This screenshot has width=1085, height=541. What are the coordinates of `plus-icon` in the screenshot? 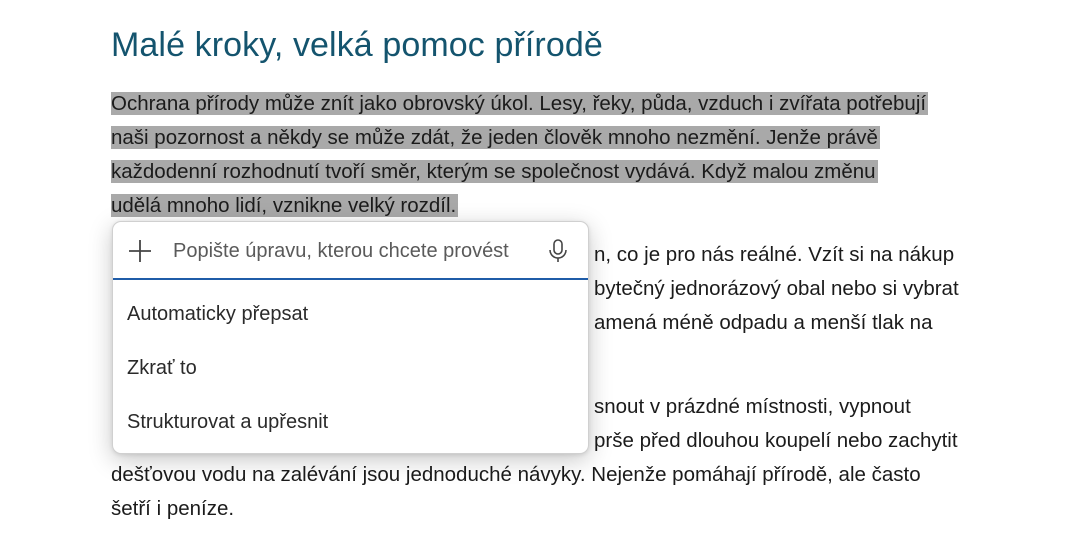 It's located at (140, 251).